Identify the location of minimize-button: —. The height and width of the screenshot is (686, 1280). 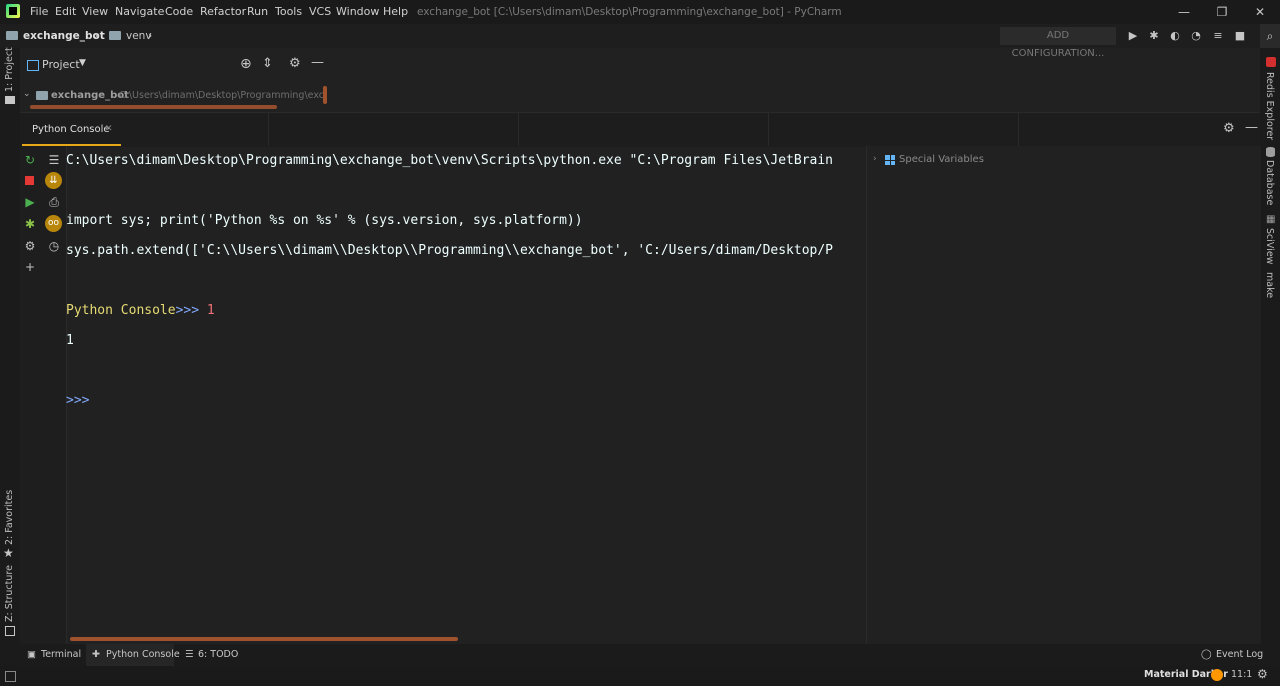
(1184, 12).